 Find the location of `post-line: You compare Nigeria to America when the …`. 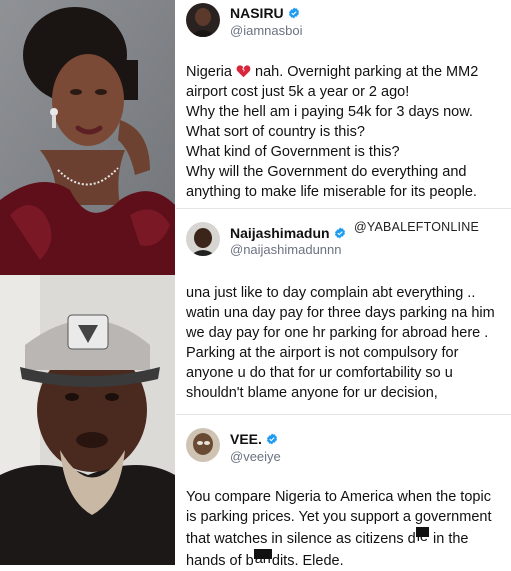

post-line: You compare Nigeria to America when the … is located at coordinates (338, 497).